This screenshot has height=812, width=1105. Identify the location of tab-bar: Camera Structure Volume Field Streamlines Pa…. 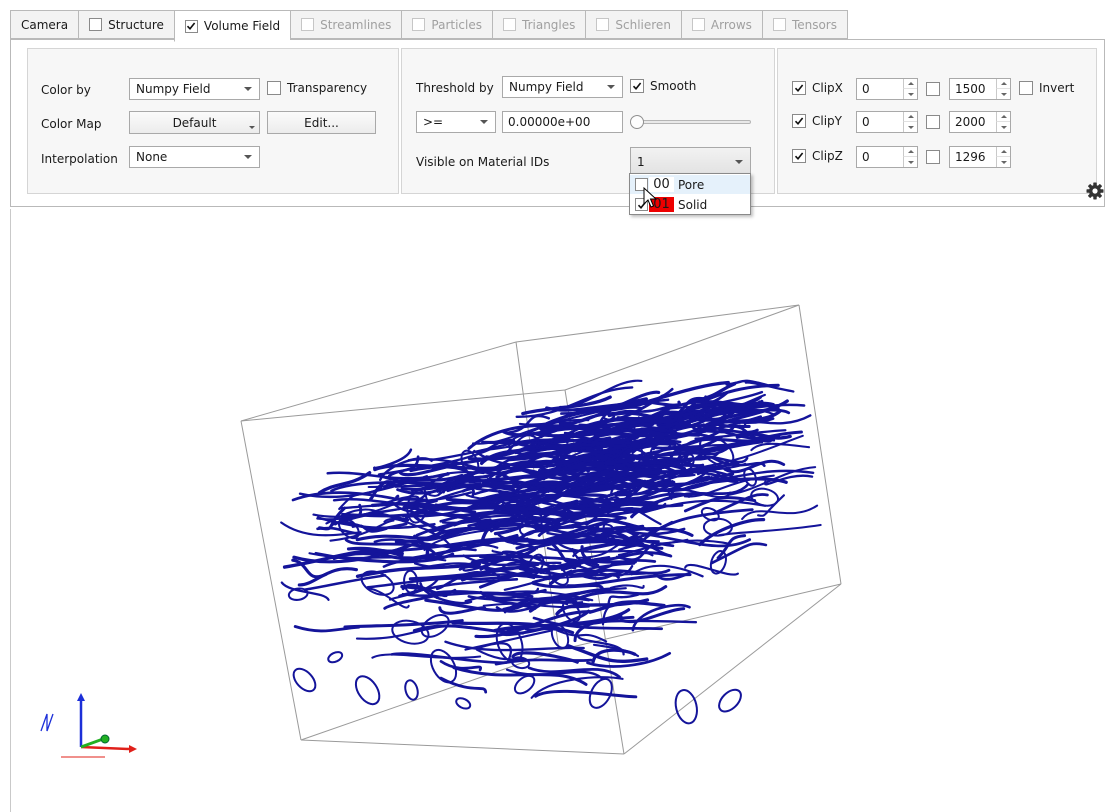
(429, 26).